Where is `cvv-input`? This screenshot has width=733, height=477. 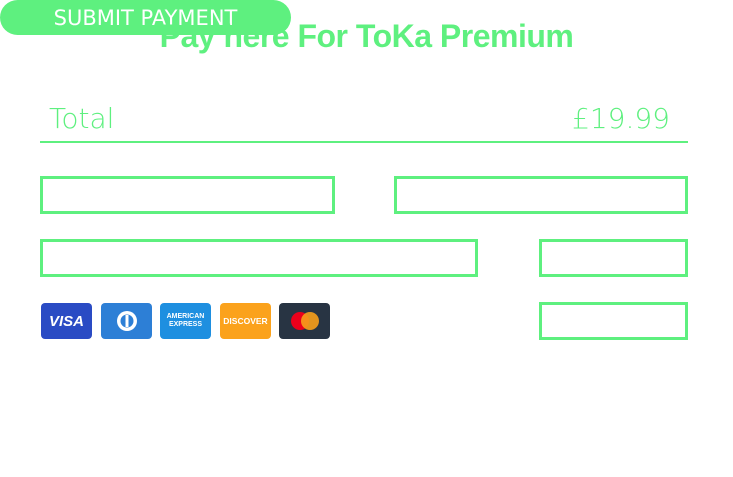 cvv-input is located at coordinates (613, 321).